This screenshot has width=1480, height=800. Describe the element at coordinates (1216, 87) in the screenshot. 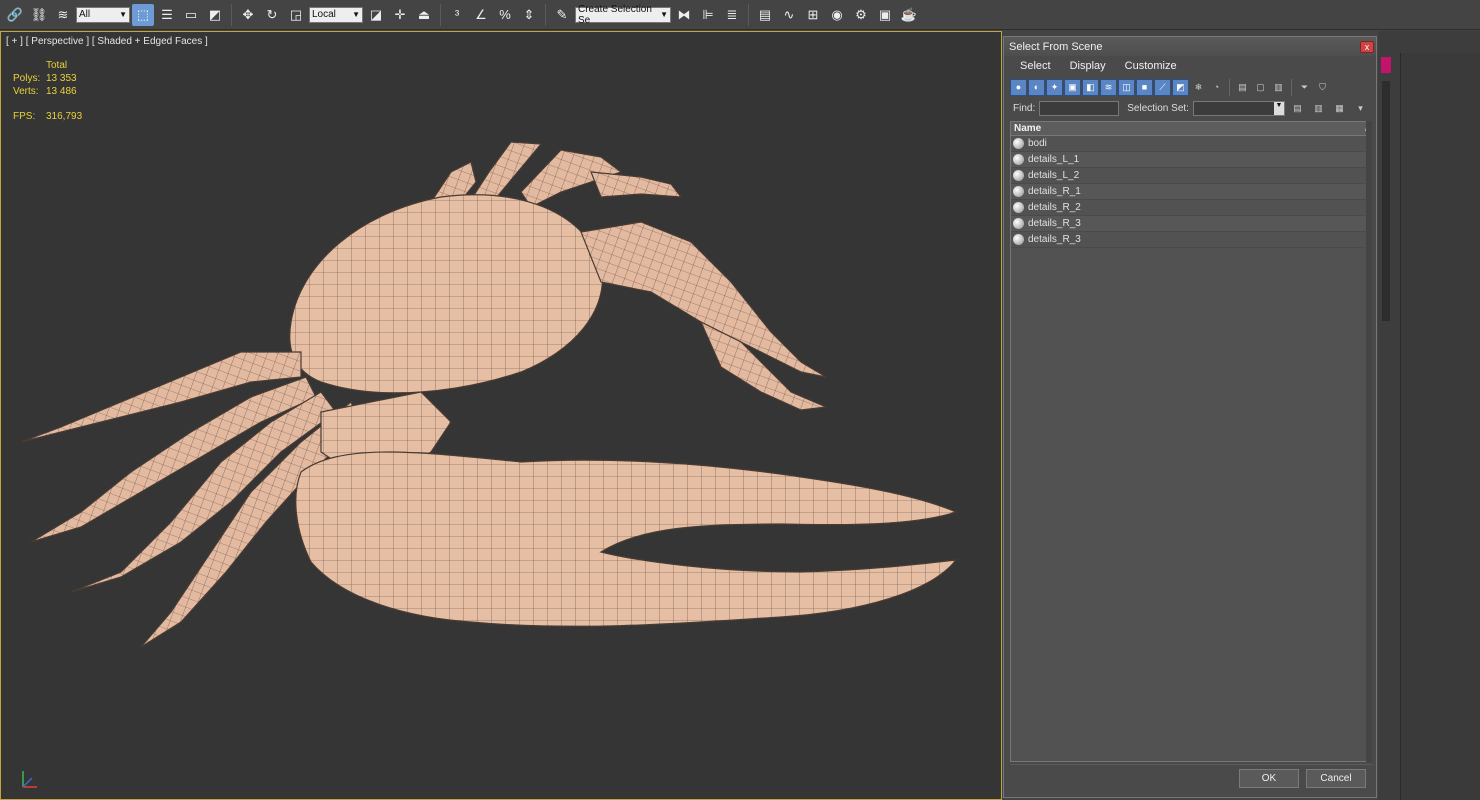

I see `display-hidden-icon: ◔` at that location.